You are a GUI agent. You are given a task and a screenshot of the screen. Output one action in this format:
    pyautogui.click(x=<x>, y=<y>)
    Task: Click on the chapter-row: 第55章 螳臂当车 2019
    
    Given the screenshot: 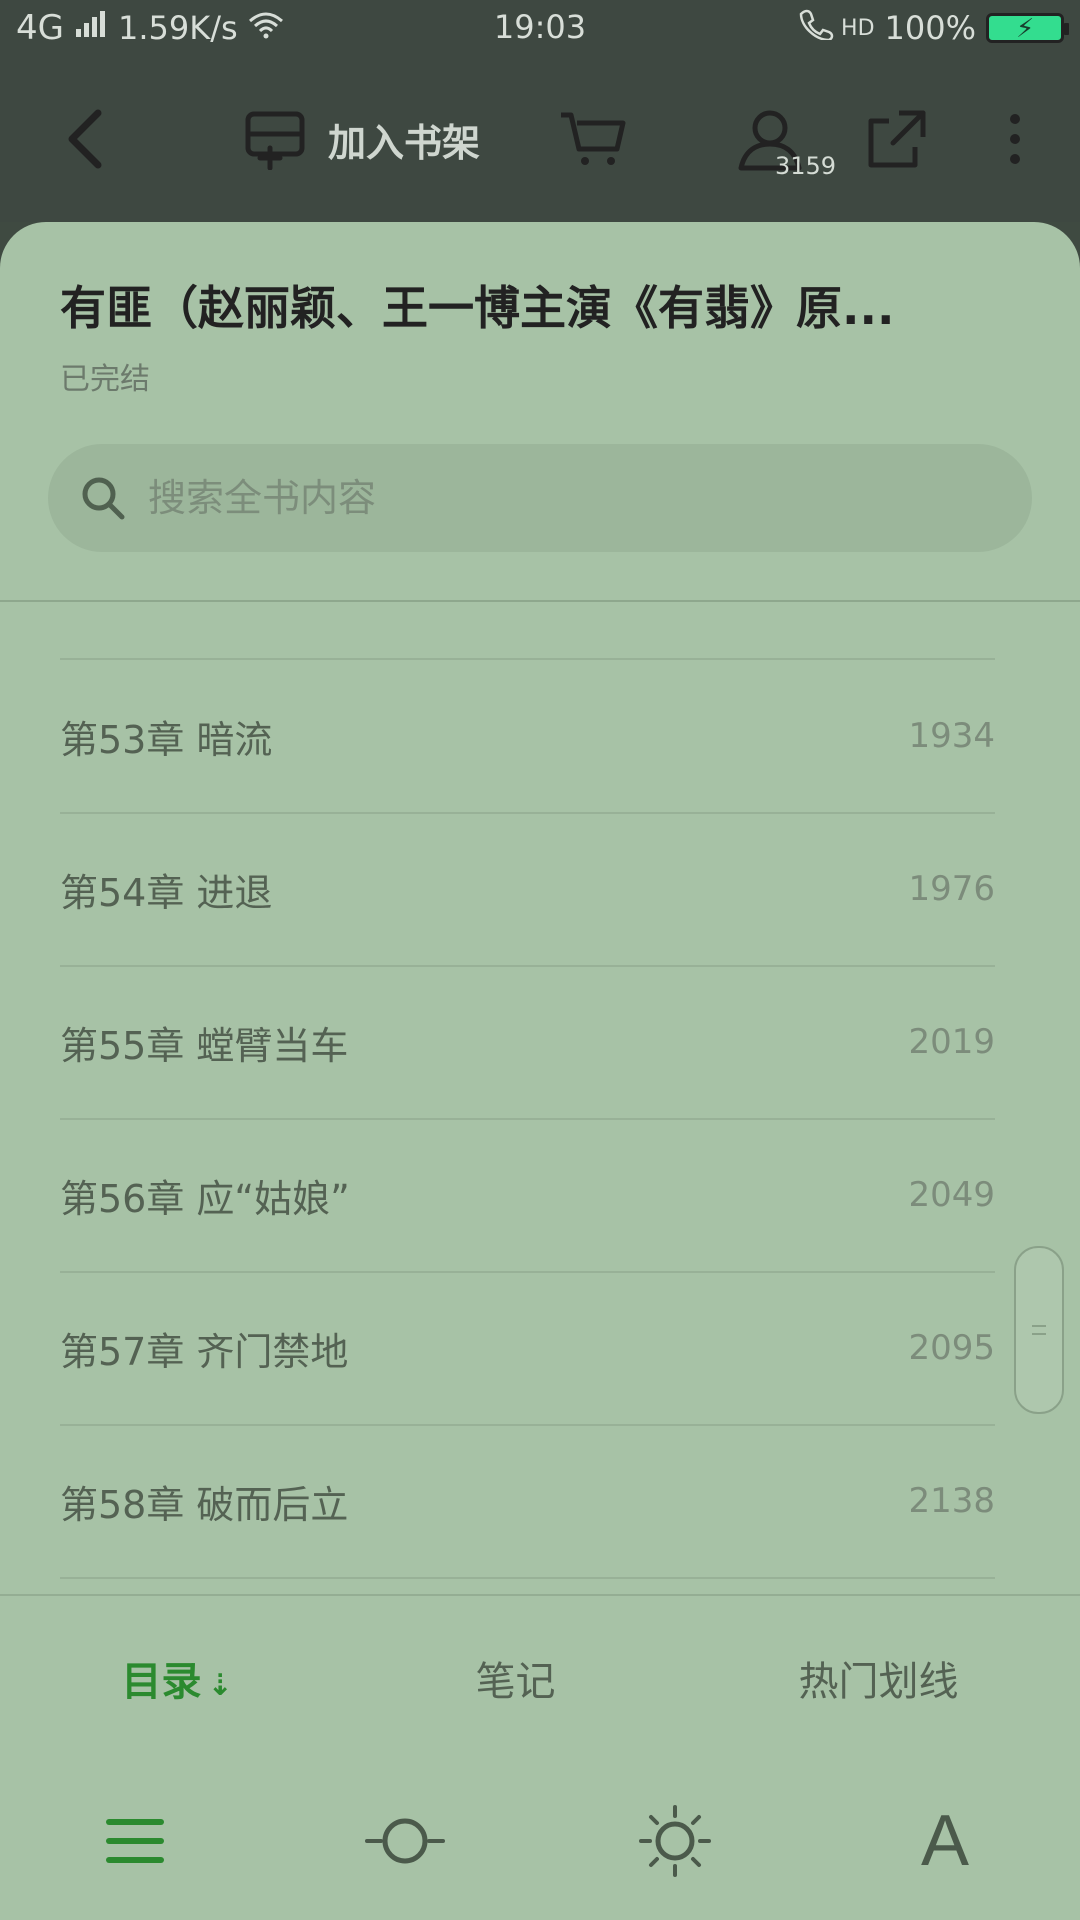 What is the action you would take?
    pyautogui.click(x=527, y=1043)
    